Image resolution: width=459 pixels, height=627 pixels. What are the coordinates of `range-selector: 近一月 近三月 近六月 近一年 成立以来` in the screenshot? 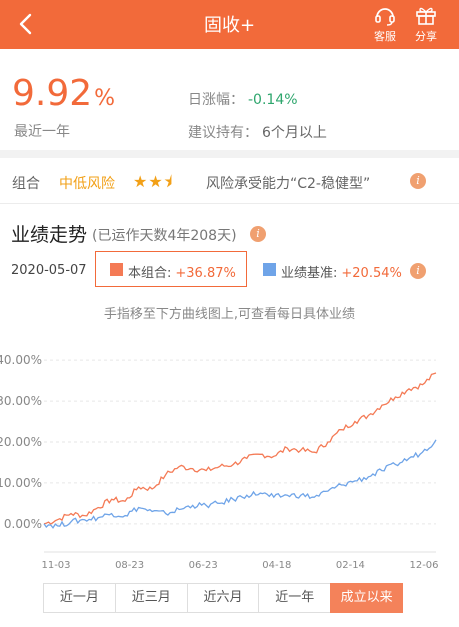 It's located at (223, 598).